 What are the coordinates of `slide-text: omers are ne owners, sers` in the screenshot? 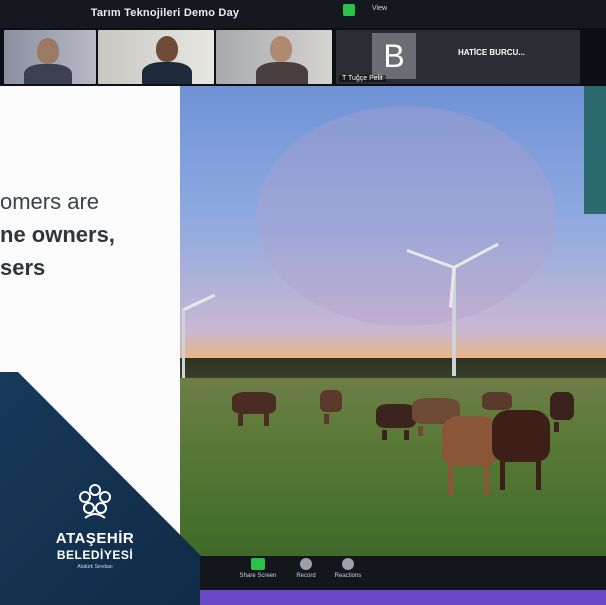 It's located at (90, 234).